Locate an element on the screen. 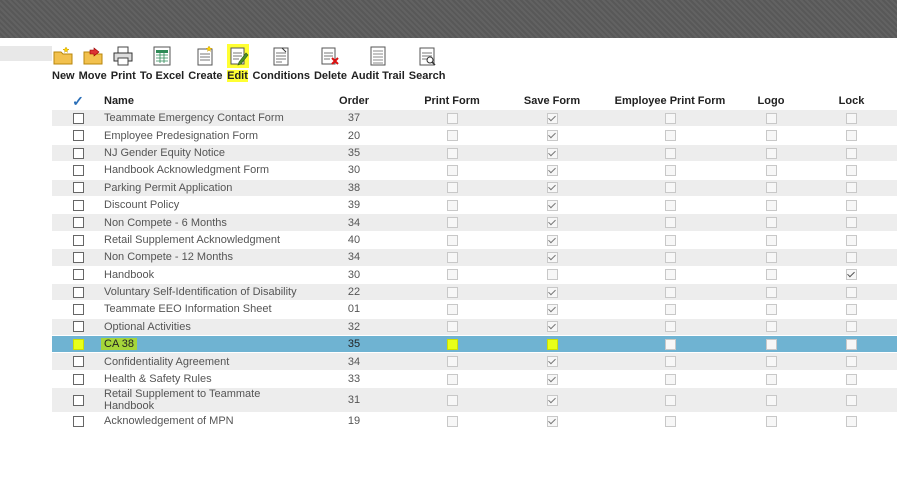  audit-trail-button: Audit Trail is located at coordinates (378, 64).